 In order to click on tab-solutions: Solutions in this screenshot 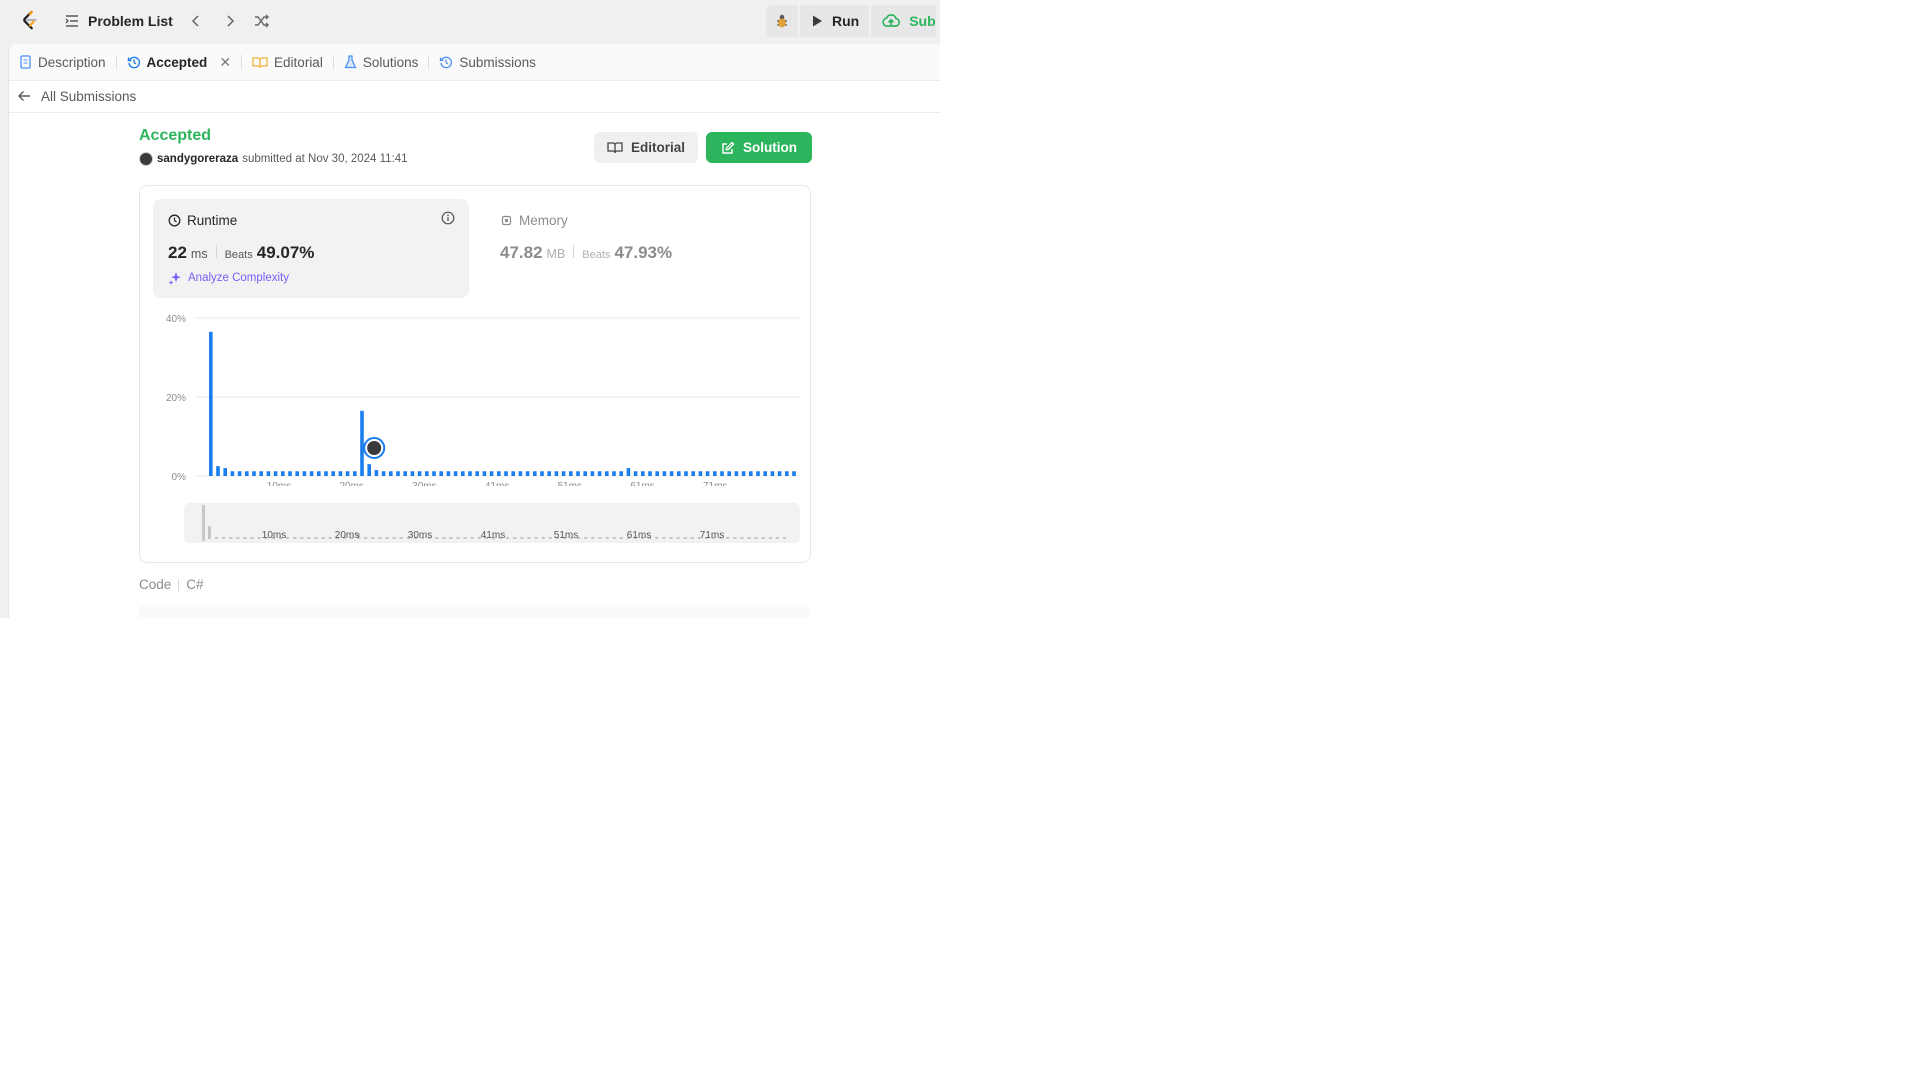, I will do `click(381, 62)`.